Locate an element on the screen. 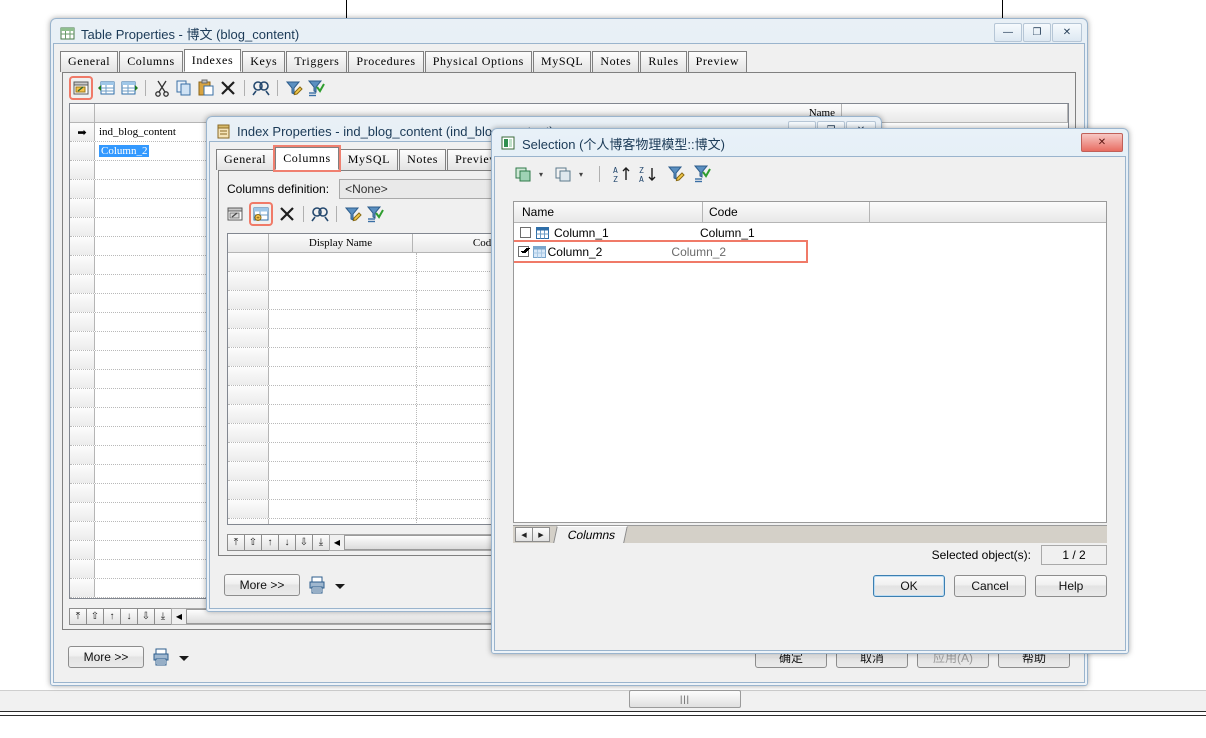 The image size is (1206, 738). find-icon is located at coordinates (261, 88).